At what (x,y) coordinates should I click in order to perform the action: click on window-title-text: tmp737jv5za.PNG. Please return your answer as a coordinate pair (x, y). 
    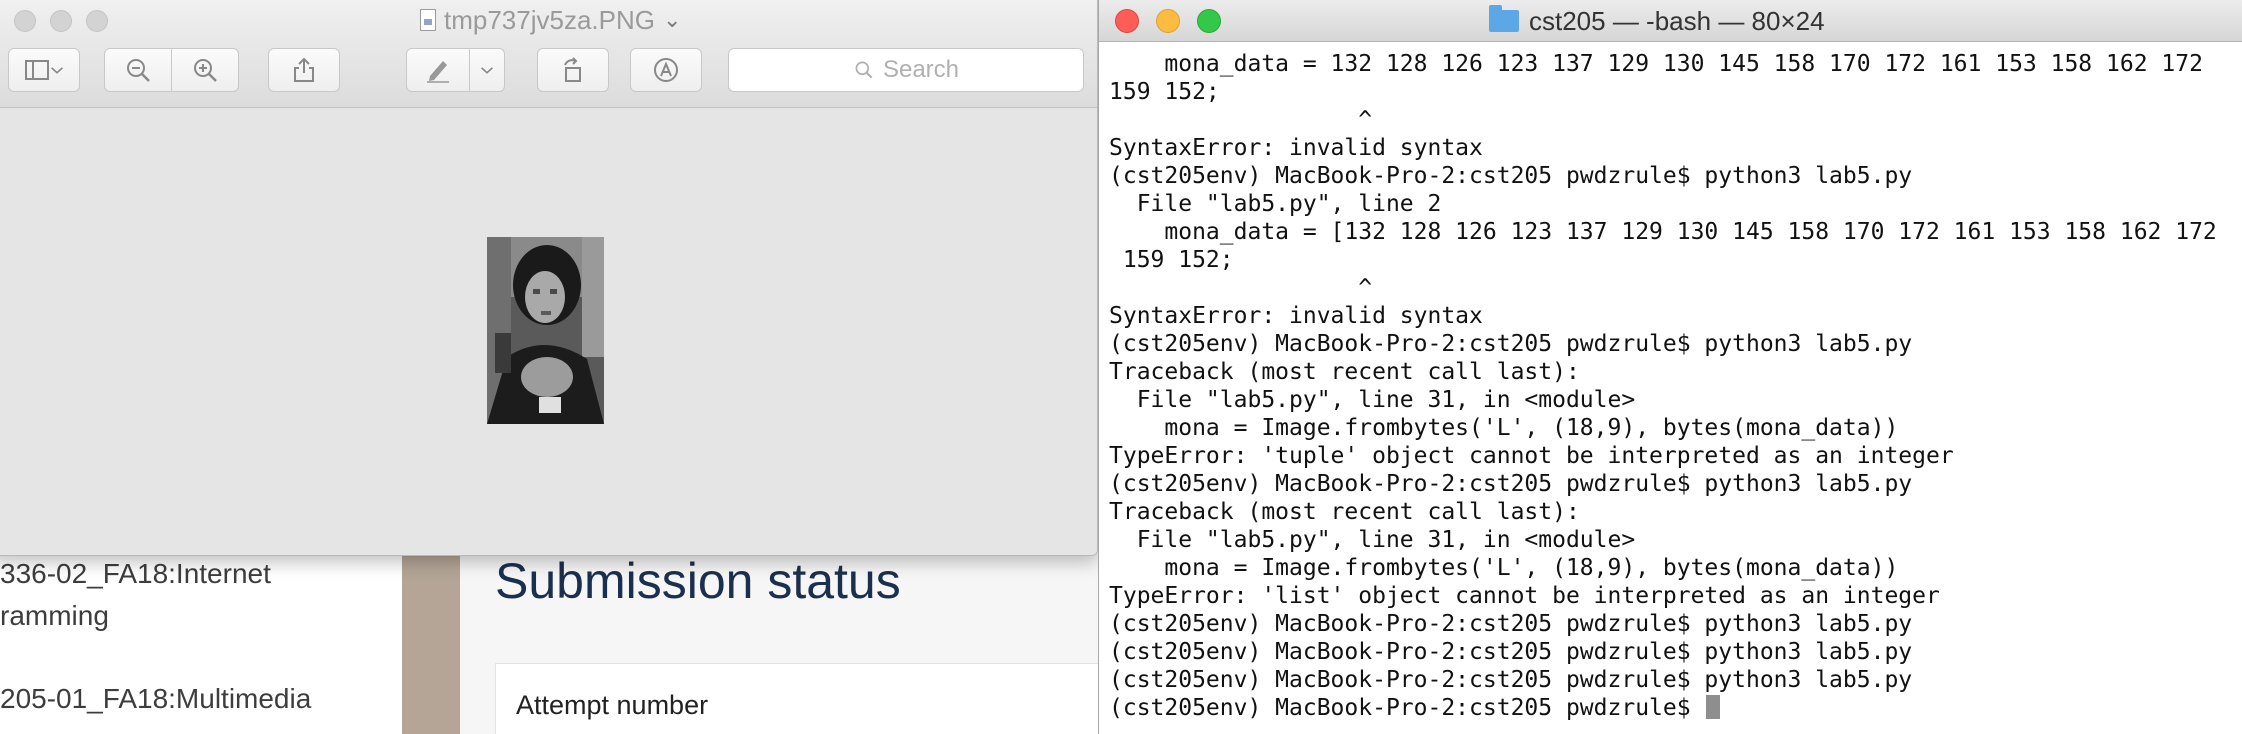
    Looking at the image, I should click on (549, 19).